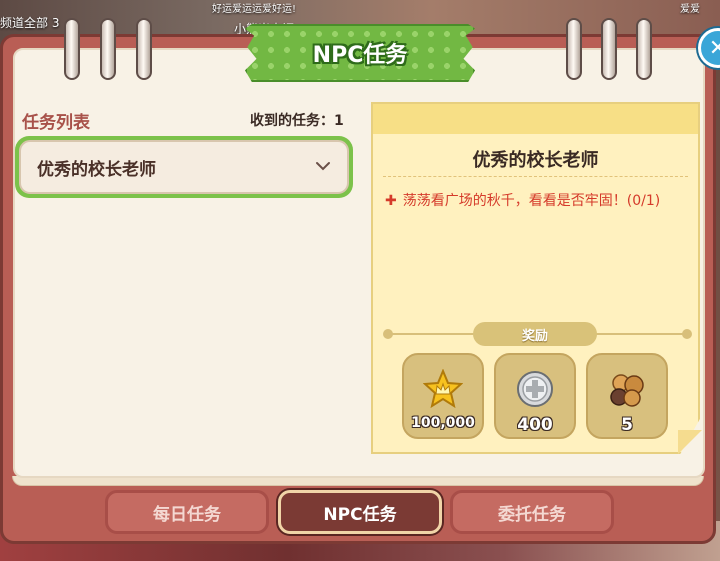  Describe the element at coordinates (360, 55) in the screenshot. I see `dialog-title: NPC任务` at that location.